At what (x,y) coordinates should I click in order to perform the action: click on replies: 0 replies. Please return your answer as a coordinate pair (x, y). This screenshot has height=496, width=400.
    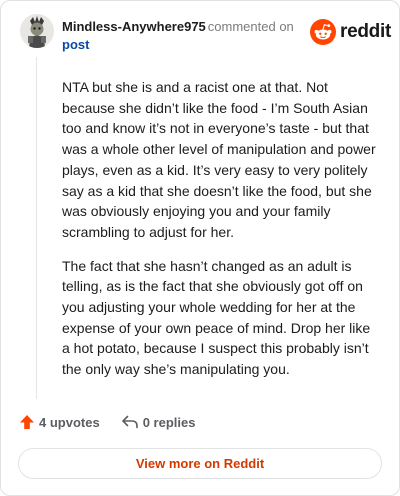
    Looking at the image, I should click on (158, 422).